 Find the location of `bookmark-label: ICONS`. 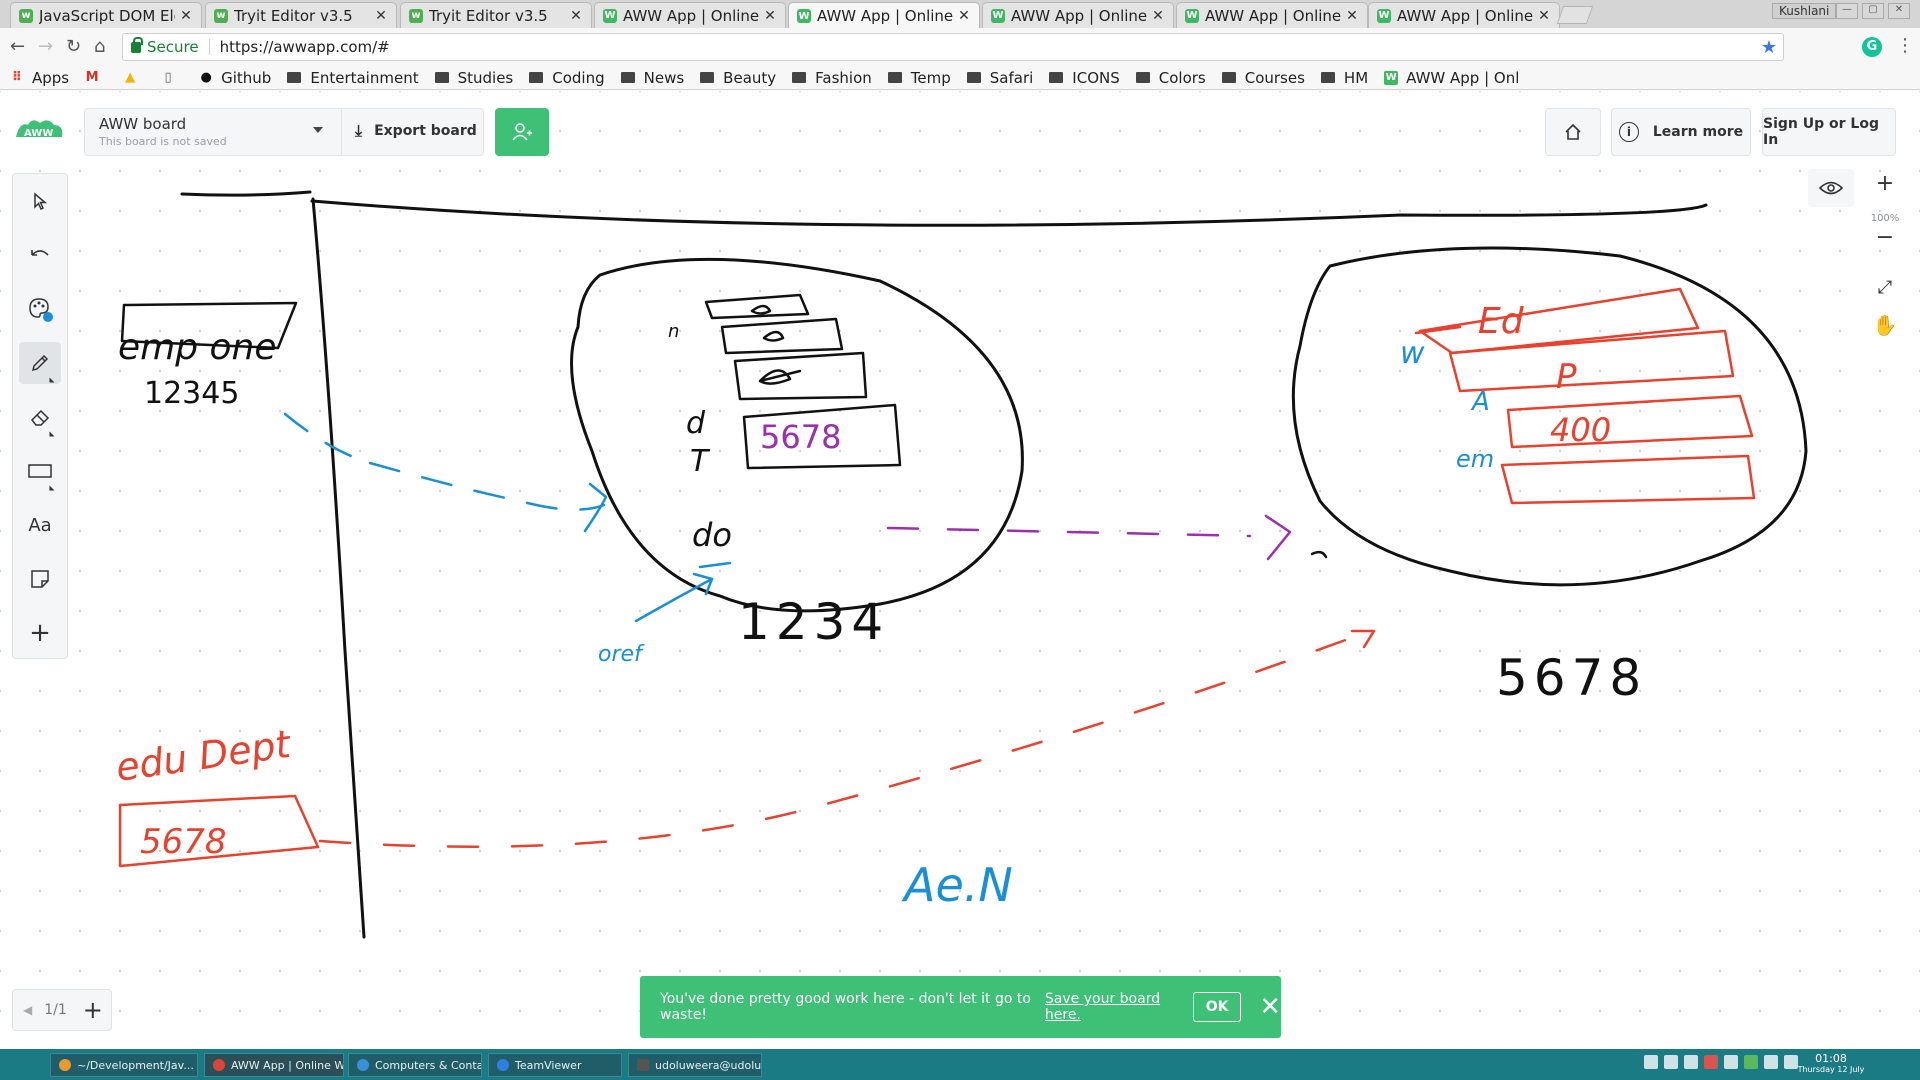

bookmark-label: ICONS is located at coordinates (1096, 77).